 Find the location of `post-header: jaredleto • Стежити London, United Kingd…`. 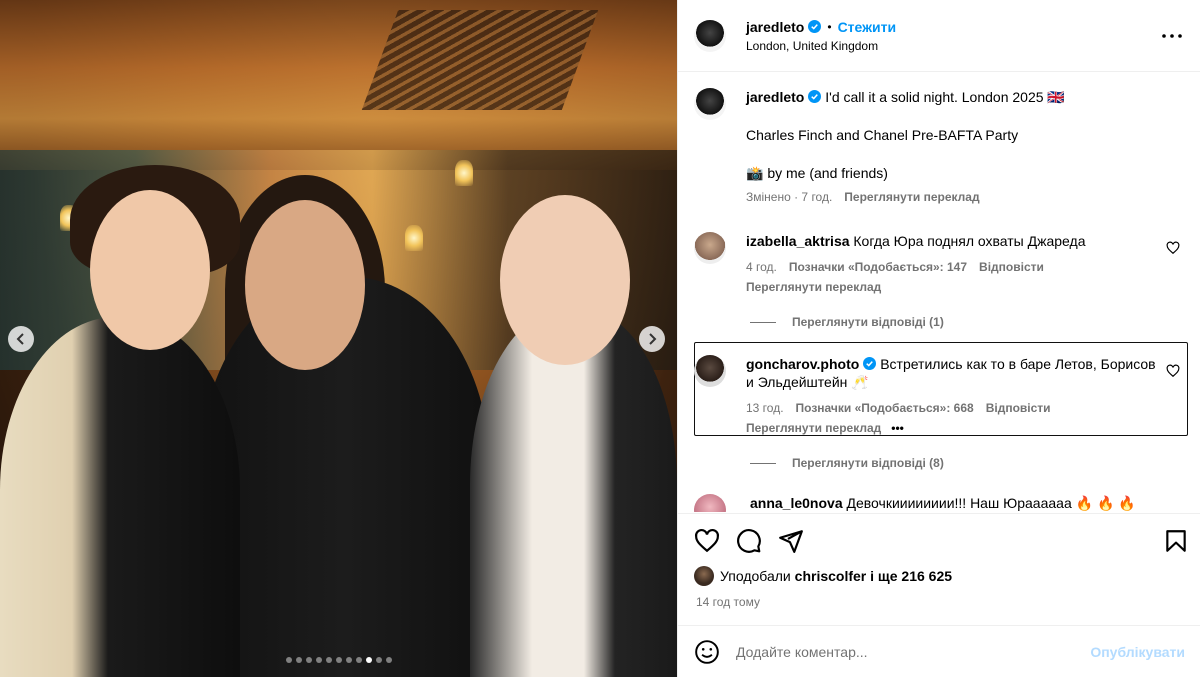

post-header: jaredleto • Стежити London, United Kingd… is located at coordinates (939, 36).